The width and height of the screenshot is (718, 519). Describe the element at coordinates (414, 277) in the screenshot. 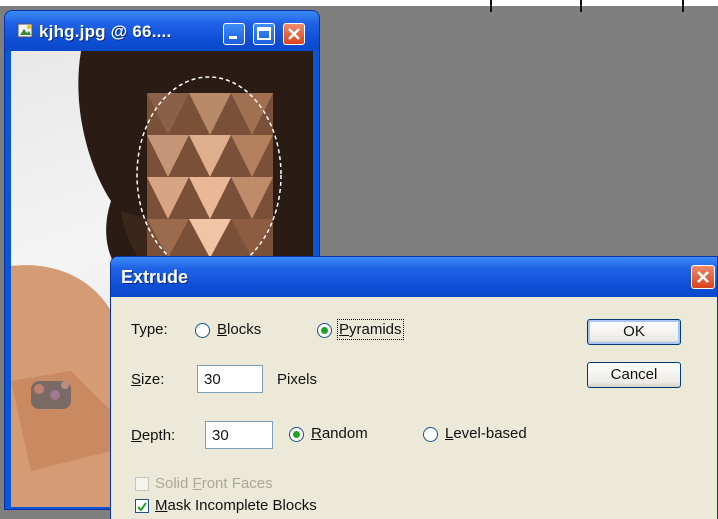

I see `dialog-titlebar: Extrude` at that location.